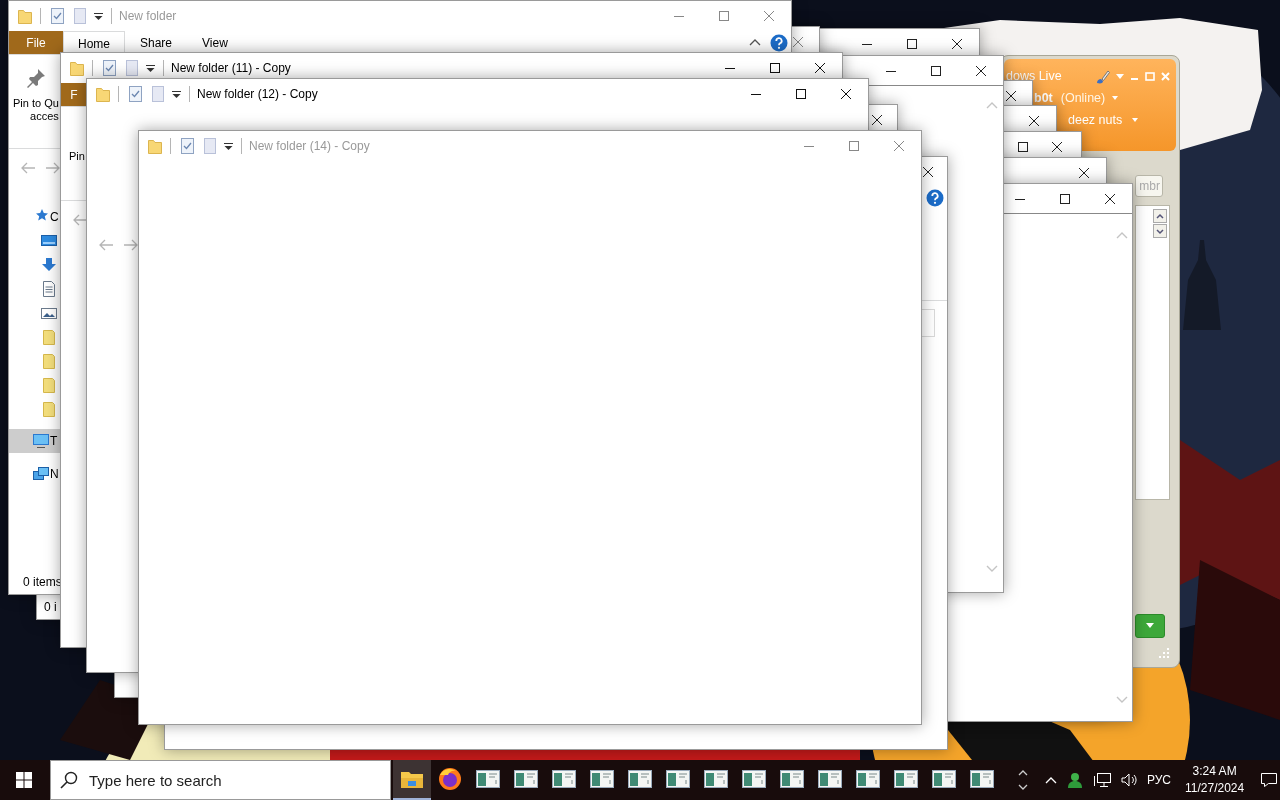 The width and height of the screenshot is (1280, 800). Describe the element at coordinates (80, 220) in the screenshot. I see `back-arrow-icon` at that location.